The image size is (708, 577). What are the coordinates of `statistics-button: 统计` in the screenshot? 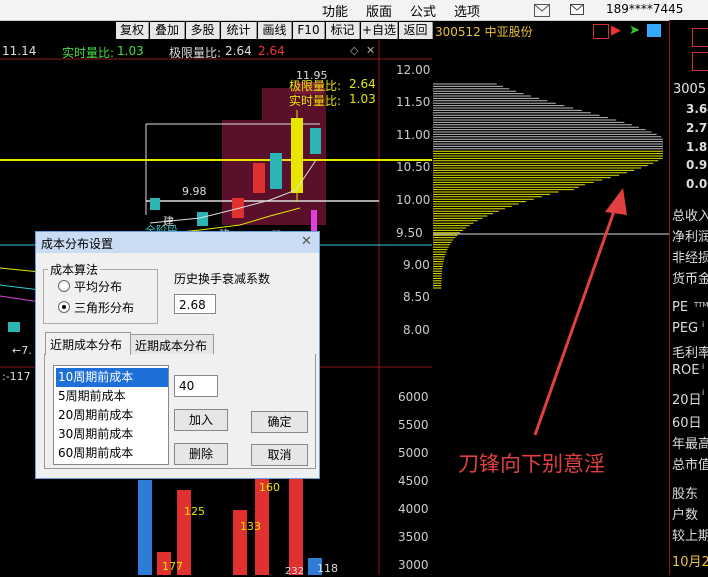 It's located at (239, 30).